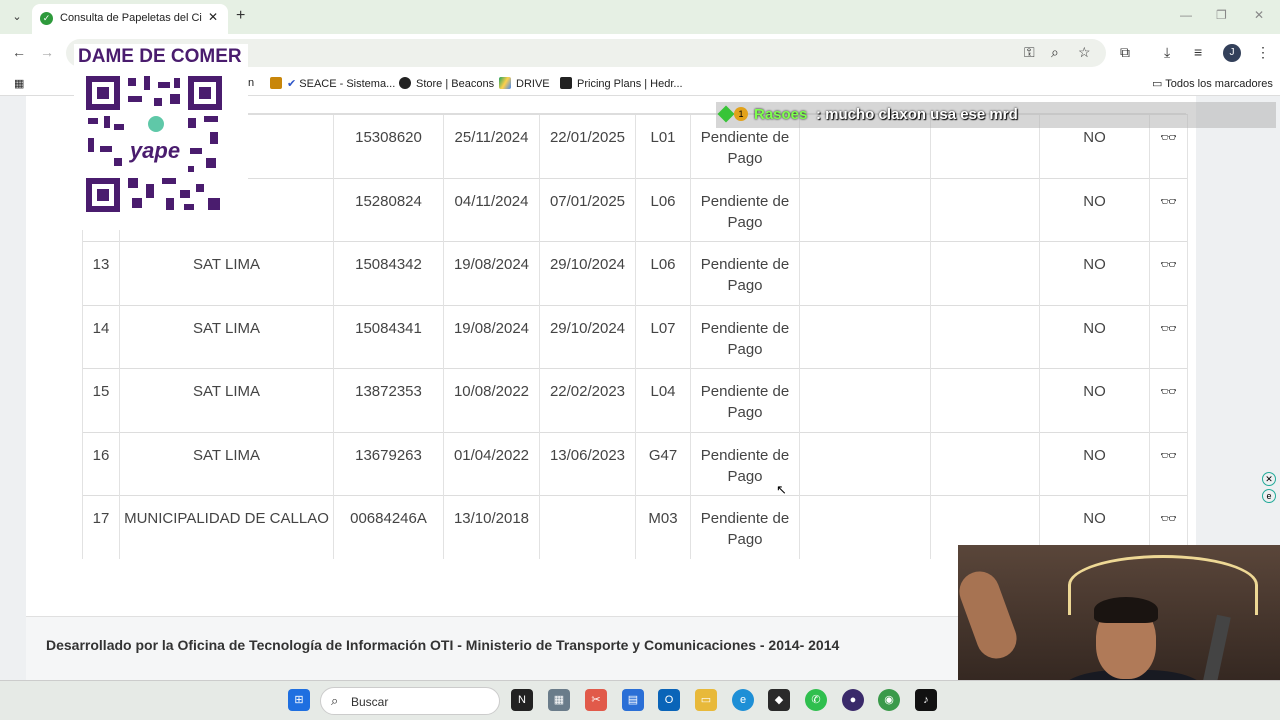 This screenshot has height=720, width=1280. I want to click on forward-icon: →, so click(47, 52).